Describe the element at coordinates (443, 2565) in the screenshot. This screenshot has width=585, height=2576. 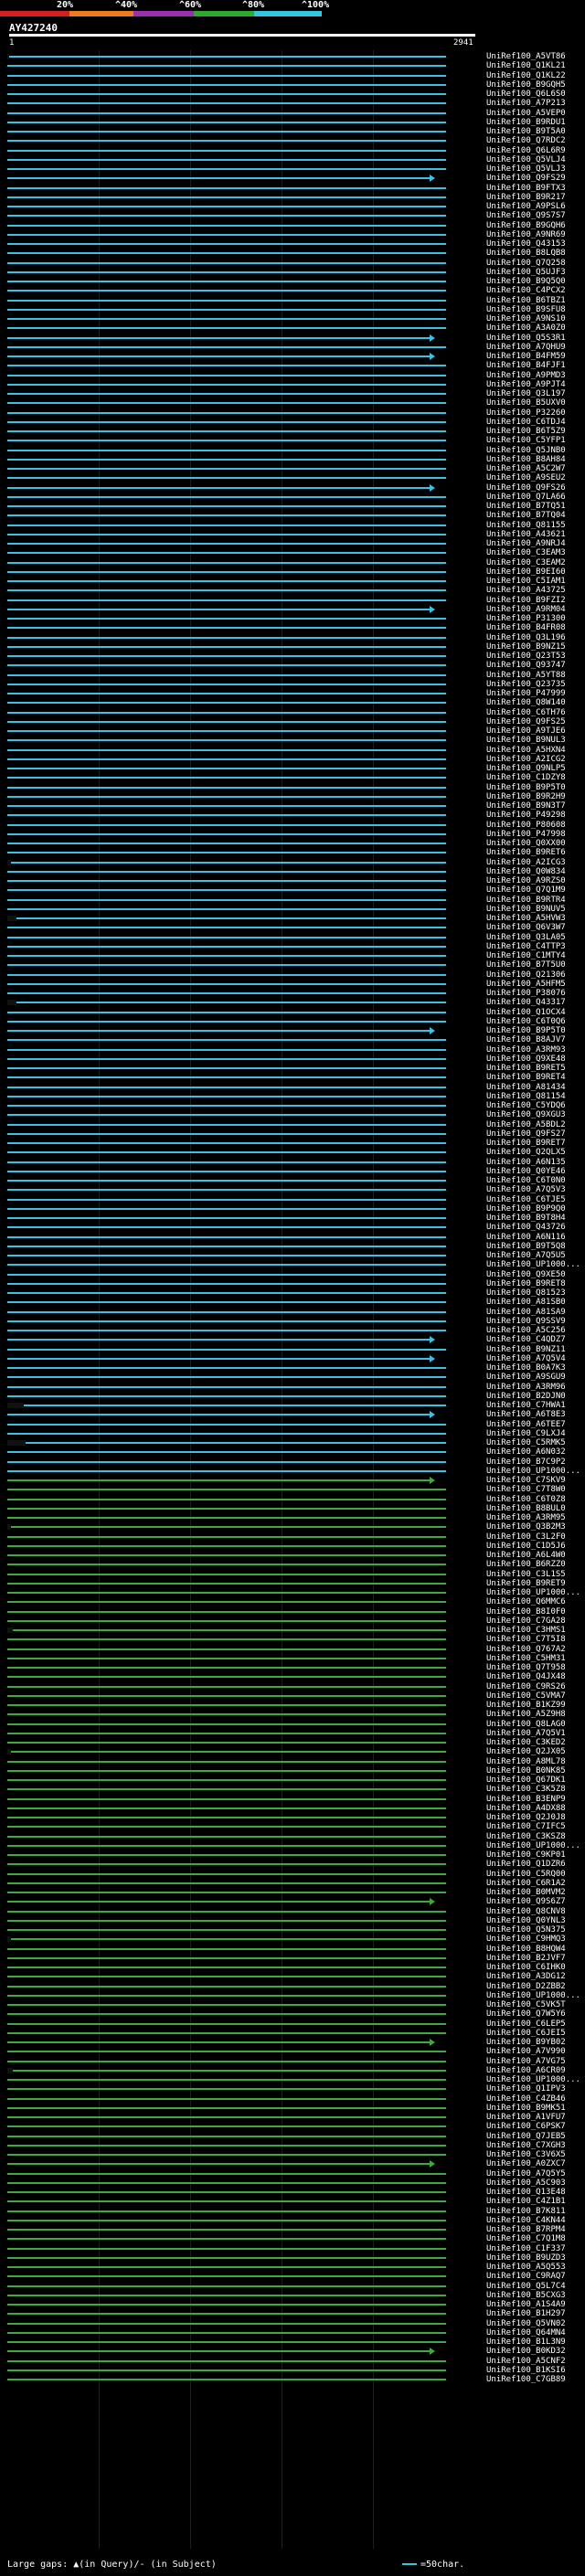
I see `scale-label: =50char.` at that location.